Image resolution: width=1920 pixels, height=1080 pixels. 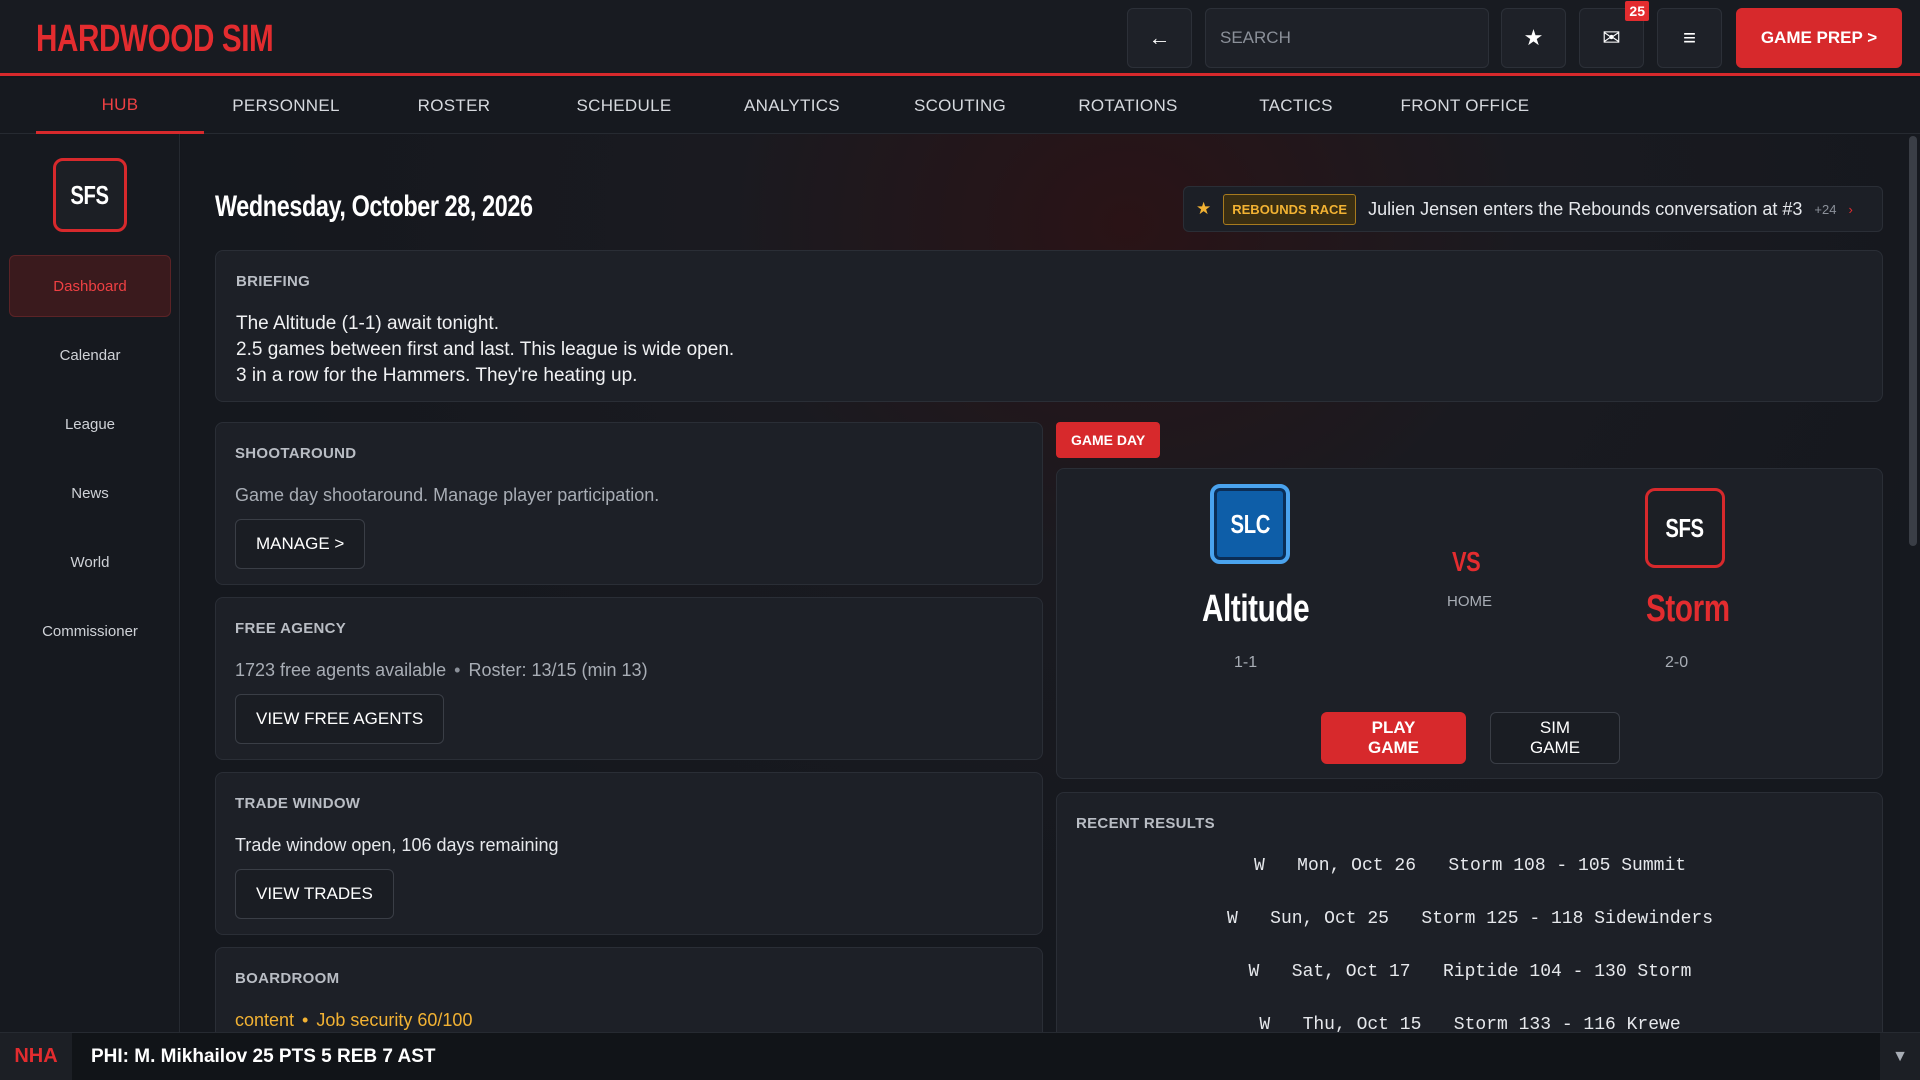 What do you see at coordinates (287, 978) in the screenshot?
I see `boardroom-title: BOARDROOM` at bounding box center [287, 978].